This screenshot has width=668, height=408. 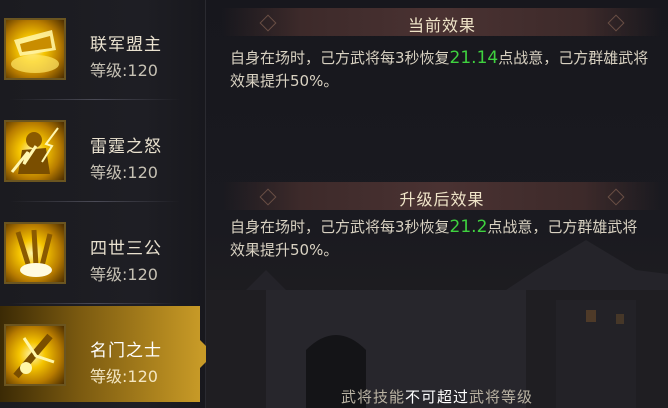 I want to click on desc-value: 21.14, so click(x=474, y=58).